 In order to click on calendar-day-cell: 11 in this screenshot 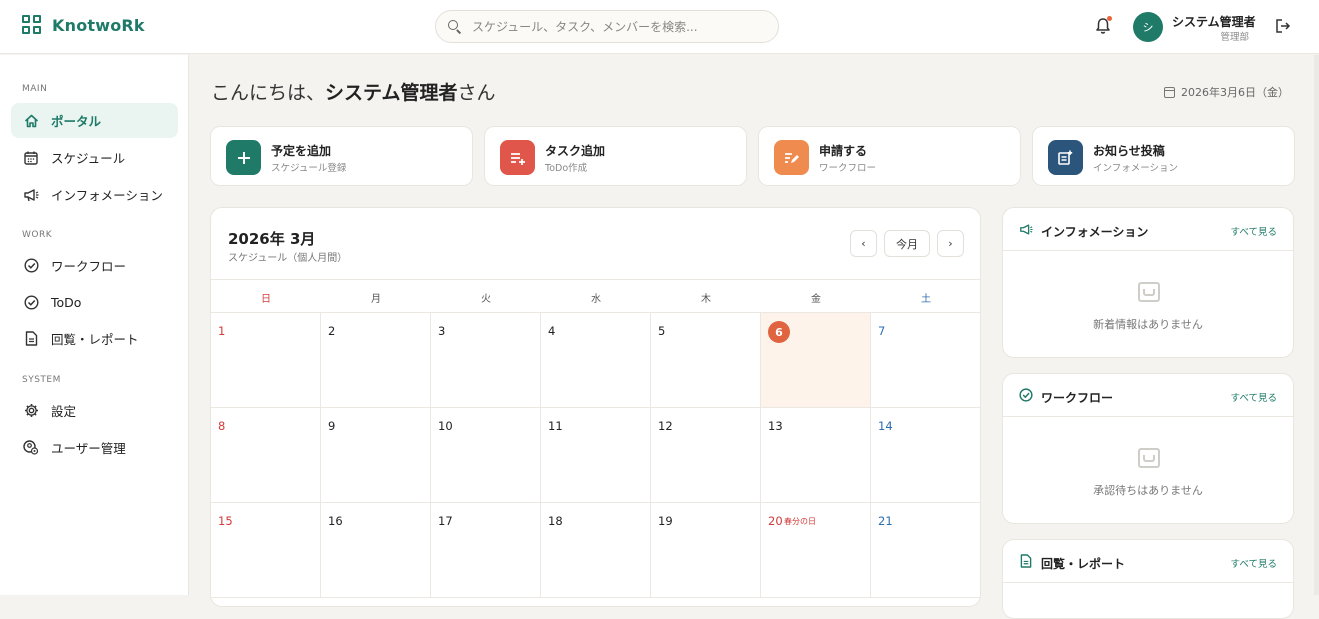, I will do `click(596, 455)`.